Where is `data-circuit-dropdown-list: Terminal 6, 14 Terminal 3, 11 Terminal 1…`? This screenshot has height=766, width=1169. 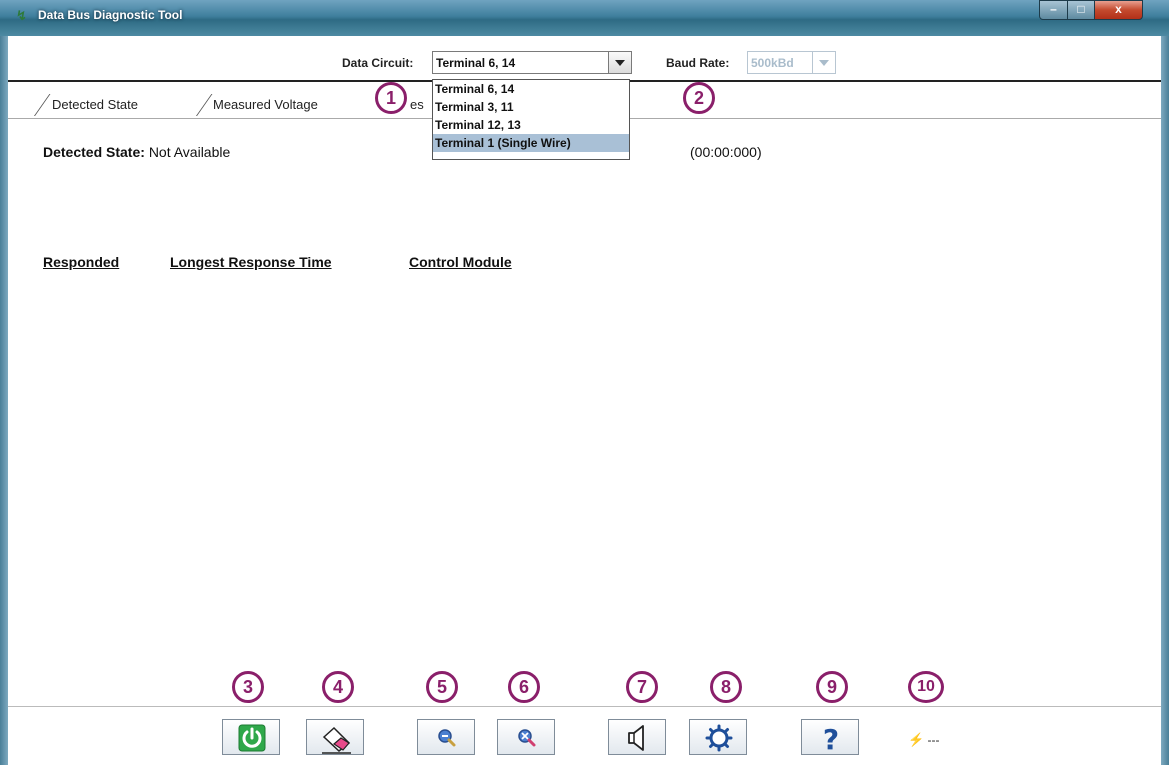 data-circuit-dropdown-list: Terminal 6, 14 Terminal 3, 11 Terminal 1… is located at coordinates (531, 119).